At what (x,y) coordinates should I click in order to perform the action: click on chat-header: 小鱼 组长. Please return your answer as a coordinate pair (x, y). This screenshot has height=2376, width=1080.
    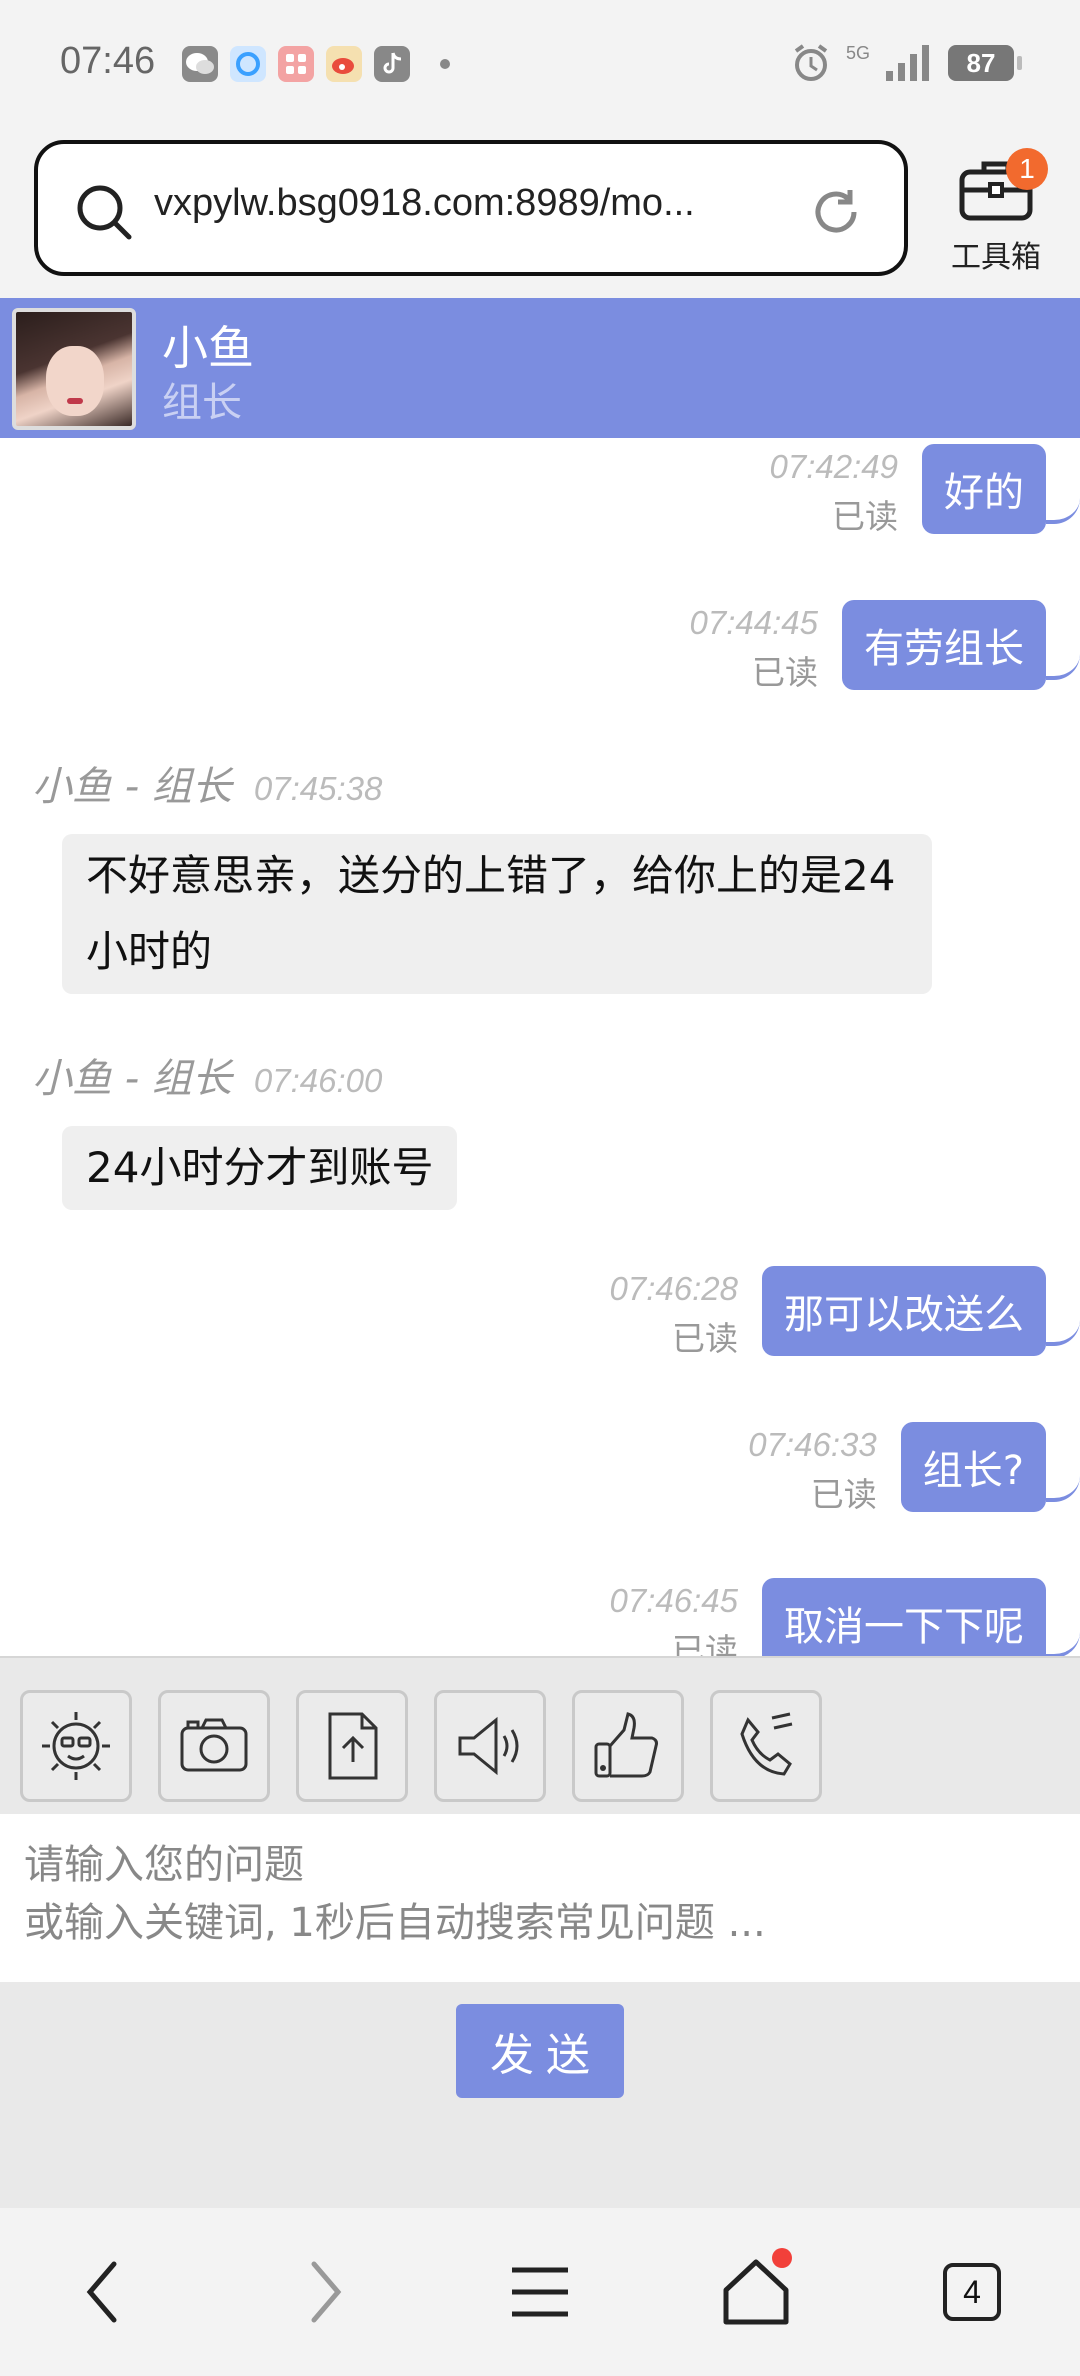
    Looking at the image, I should click on (540, 368).